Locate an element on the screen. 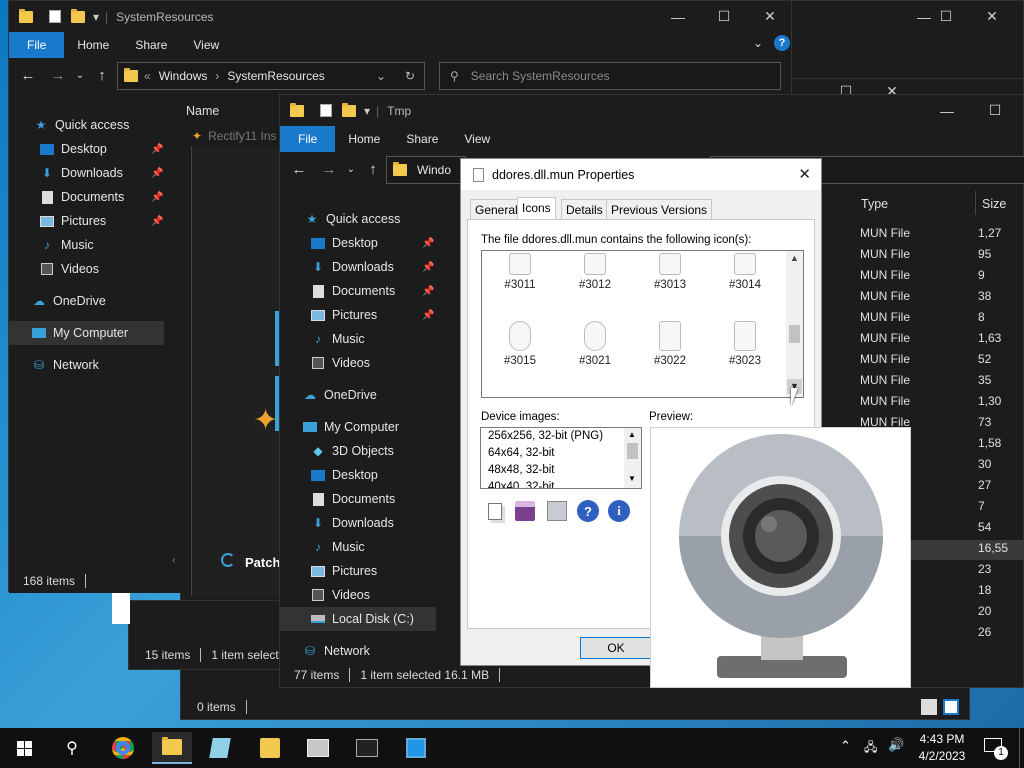  chevron-down-icon: ⌄ is located at coordinates (381, 76).